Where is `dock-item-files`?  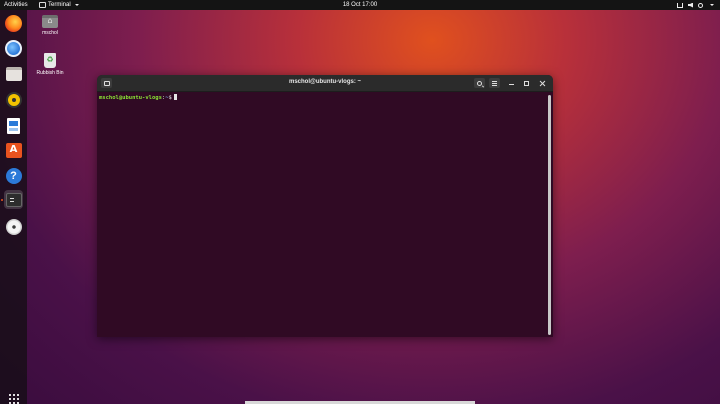
dock-item-files is located at coordinates (13, 73).